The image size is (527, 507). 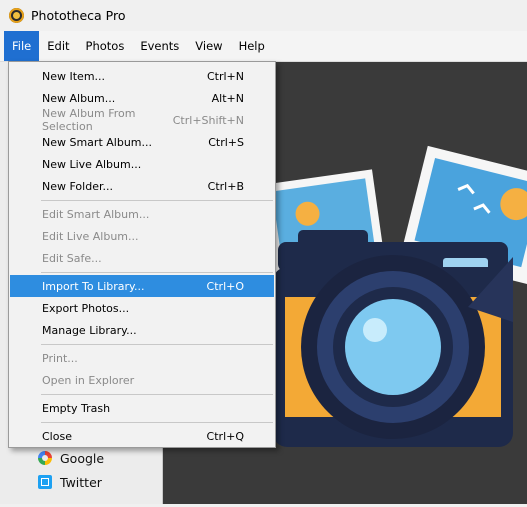 What do you see at coordinates (142, 98) in the screenshot?
I see `menu-item-new-album: New Album... Alt+N` at bounding box center [142, 98].